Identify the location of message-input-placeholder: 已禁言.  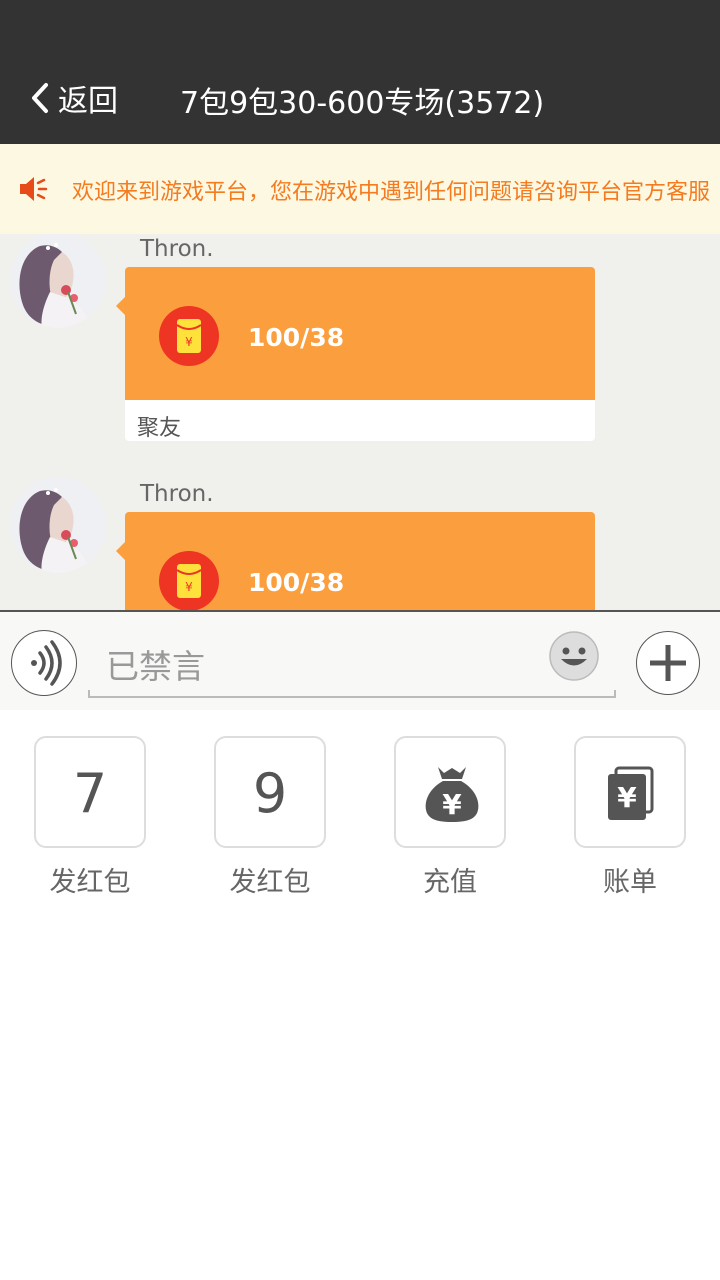
(155, 666).